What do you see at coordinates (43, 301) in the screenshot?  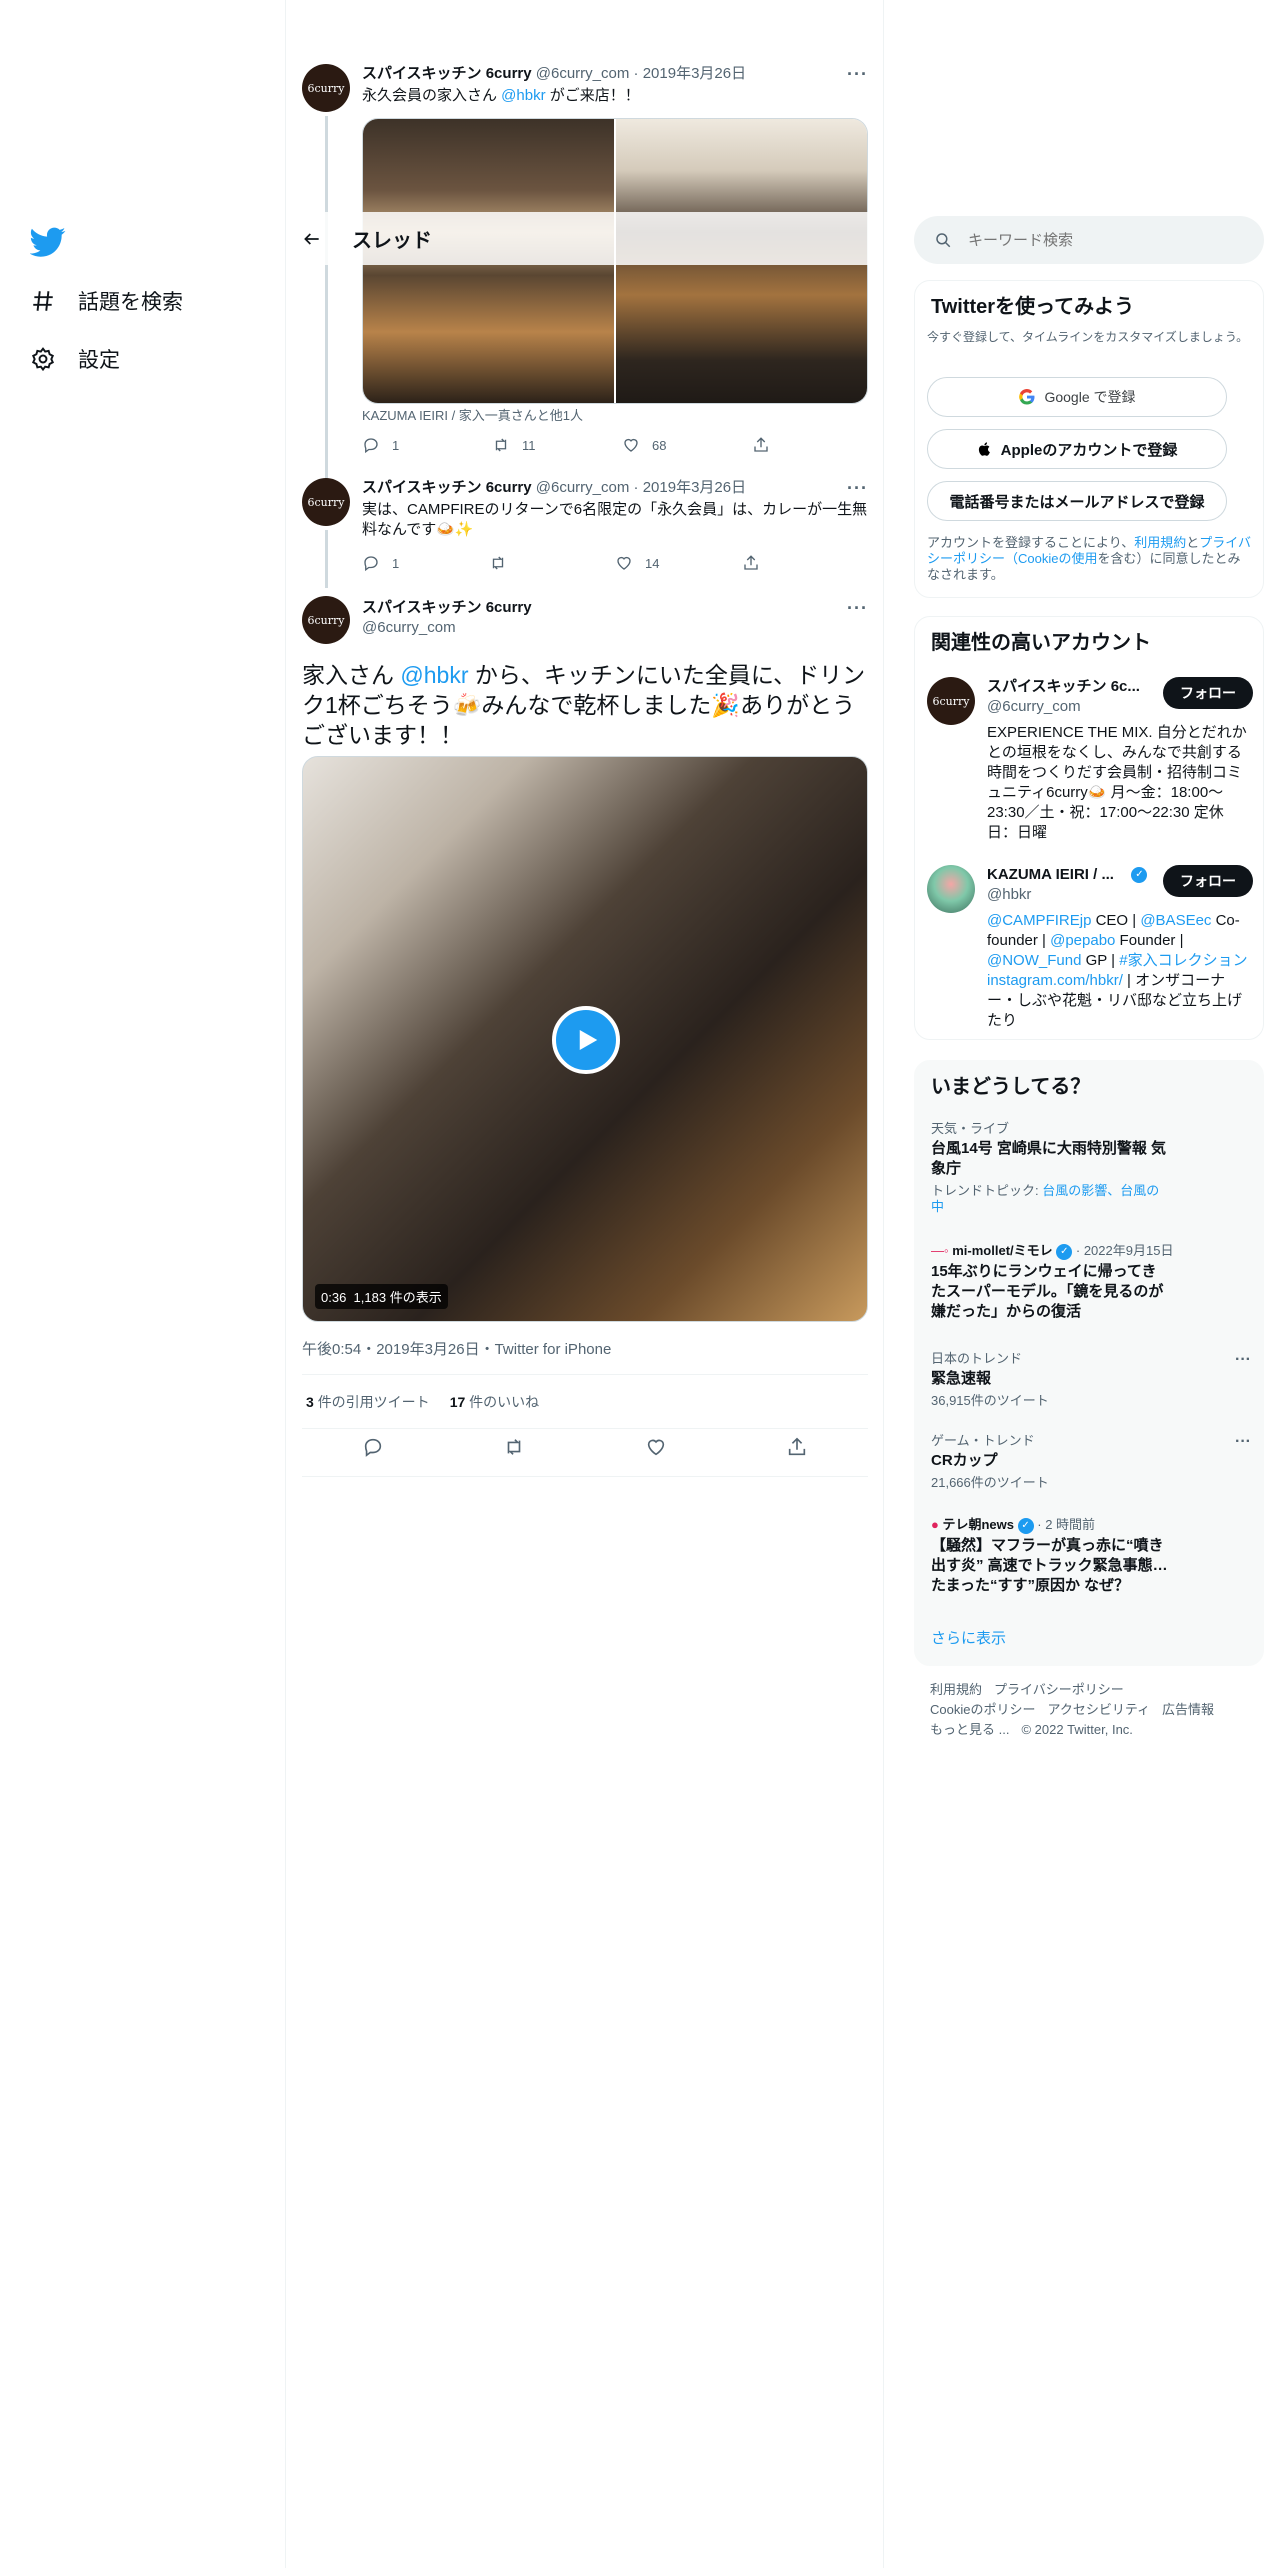 I see `hashtag-icon` at bounding box center [43, 301].